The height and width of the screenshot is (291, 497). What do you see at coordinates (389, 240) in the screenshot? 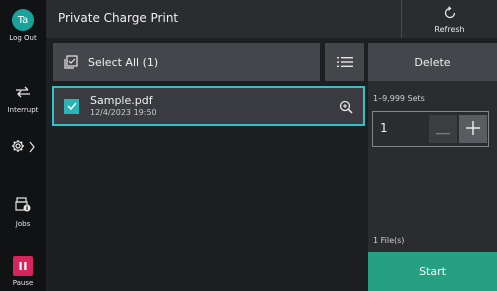
I see `file-count: 1 File(s)` at bounding box center [389, 240].